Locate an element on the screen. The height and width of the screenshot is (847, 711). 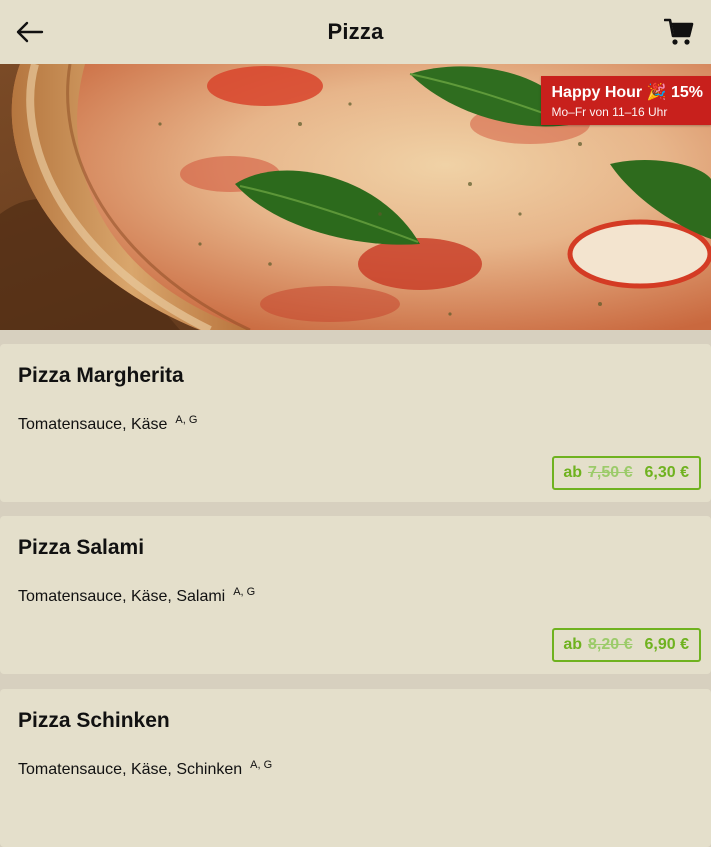
back-button is located at coordinates (30, 32).